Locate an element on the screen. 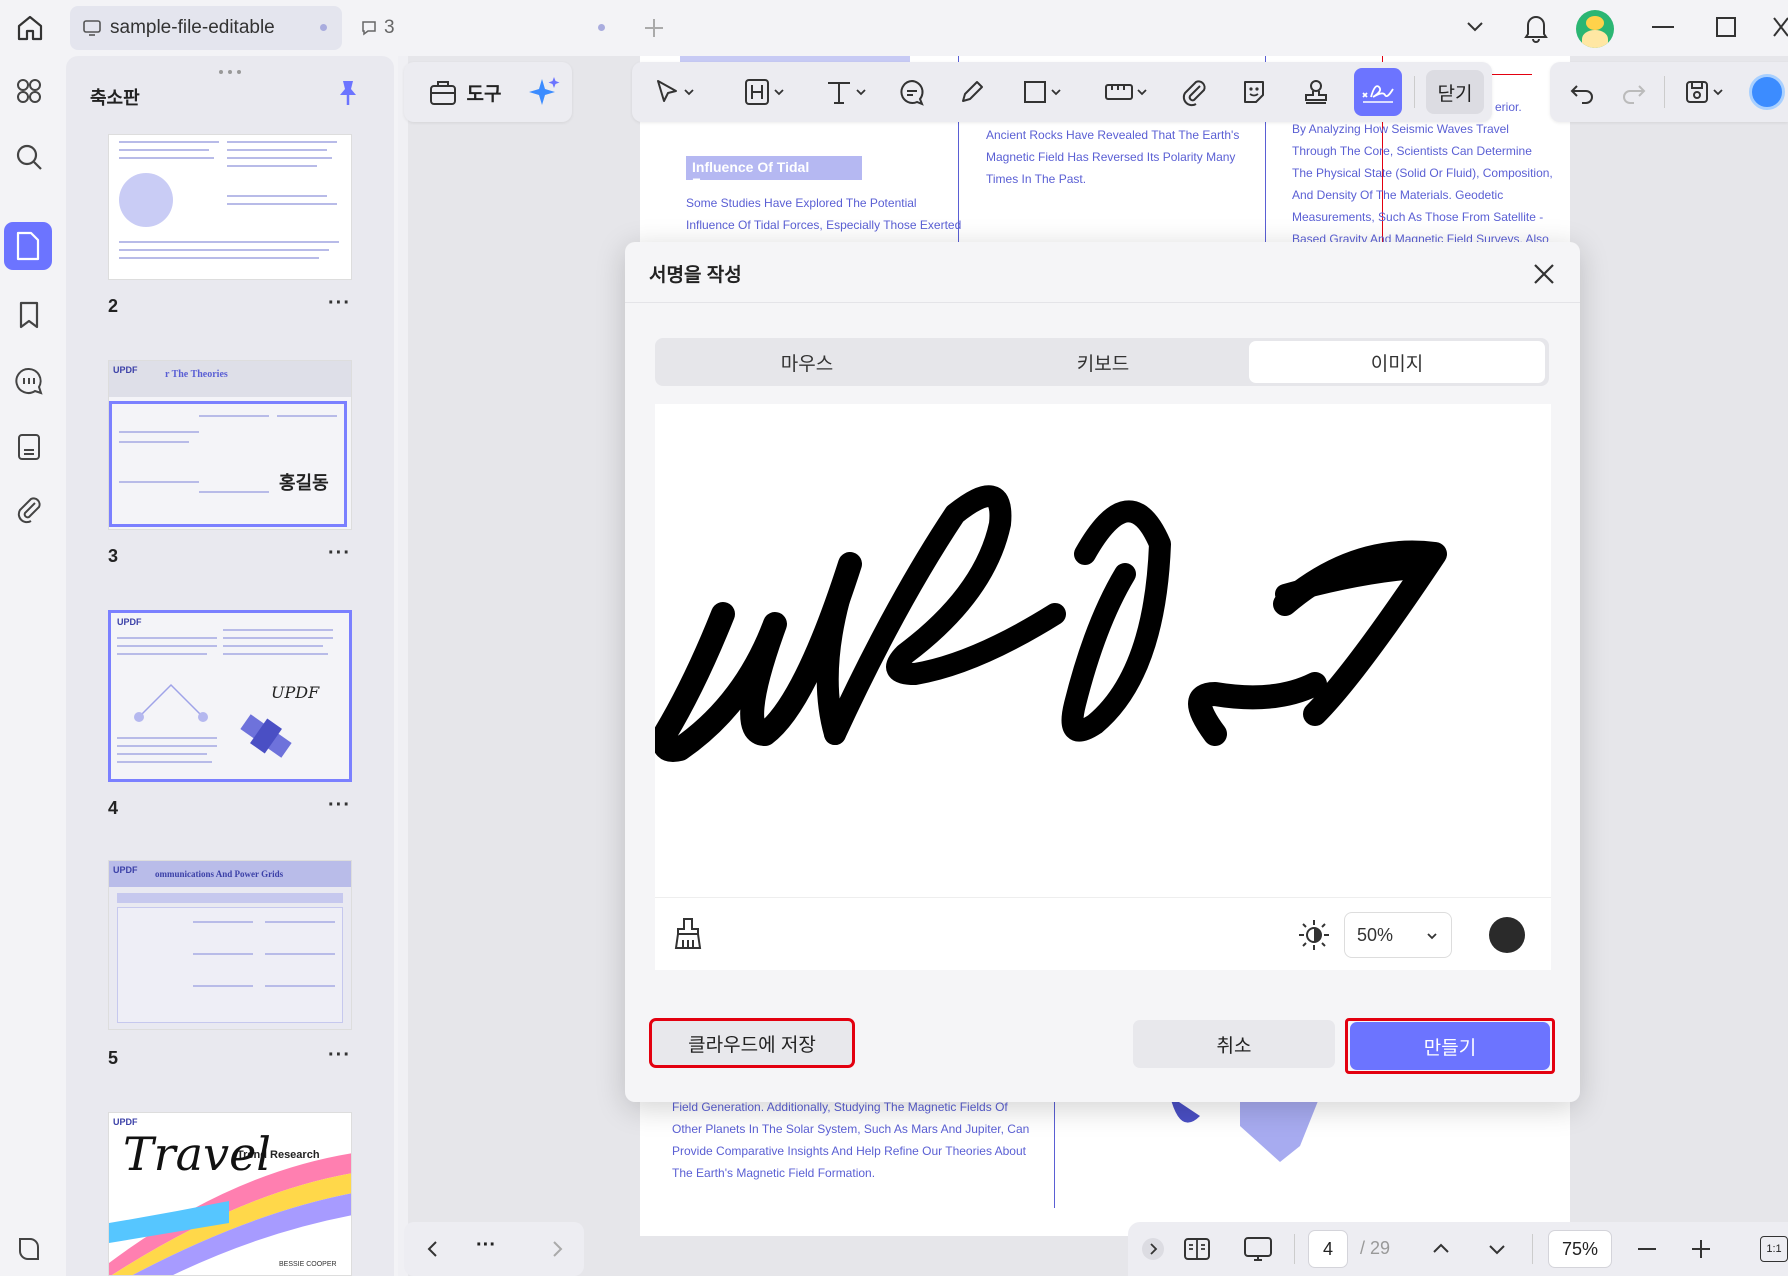  page-number: 5 is located at coordinates (113, 1058).